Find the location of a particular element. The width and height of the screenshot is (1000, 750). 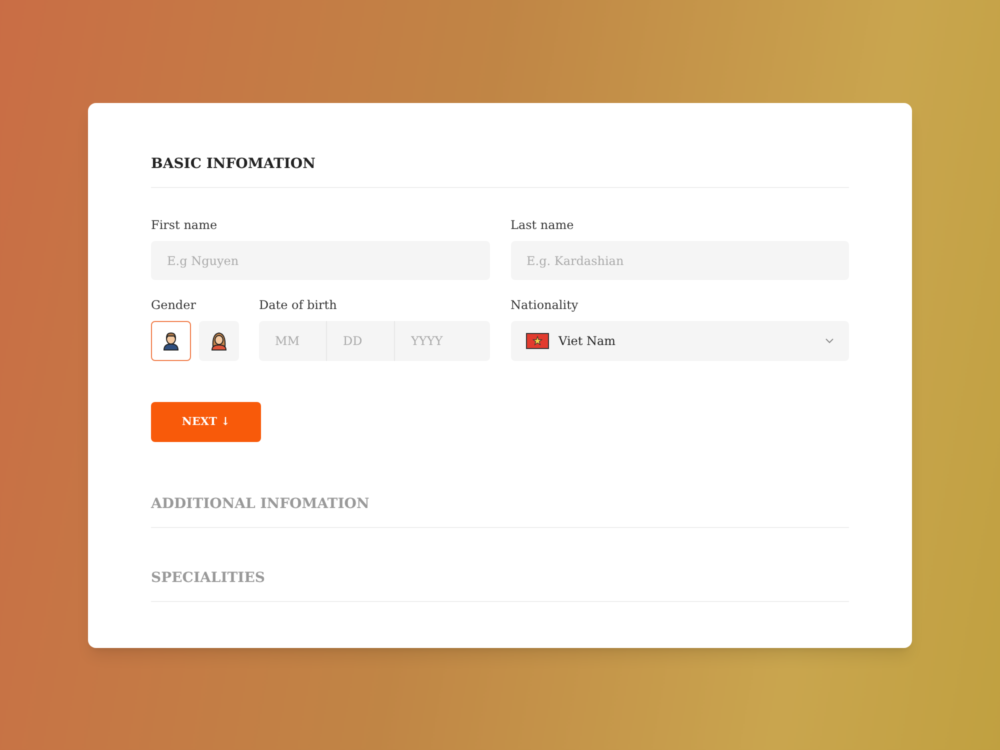

next-button: NEXT ↓ is located at coordinates (206, 422).